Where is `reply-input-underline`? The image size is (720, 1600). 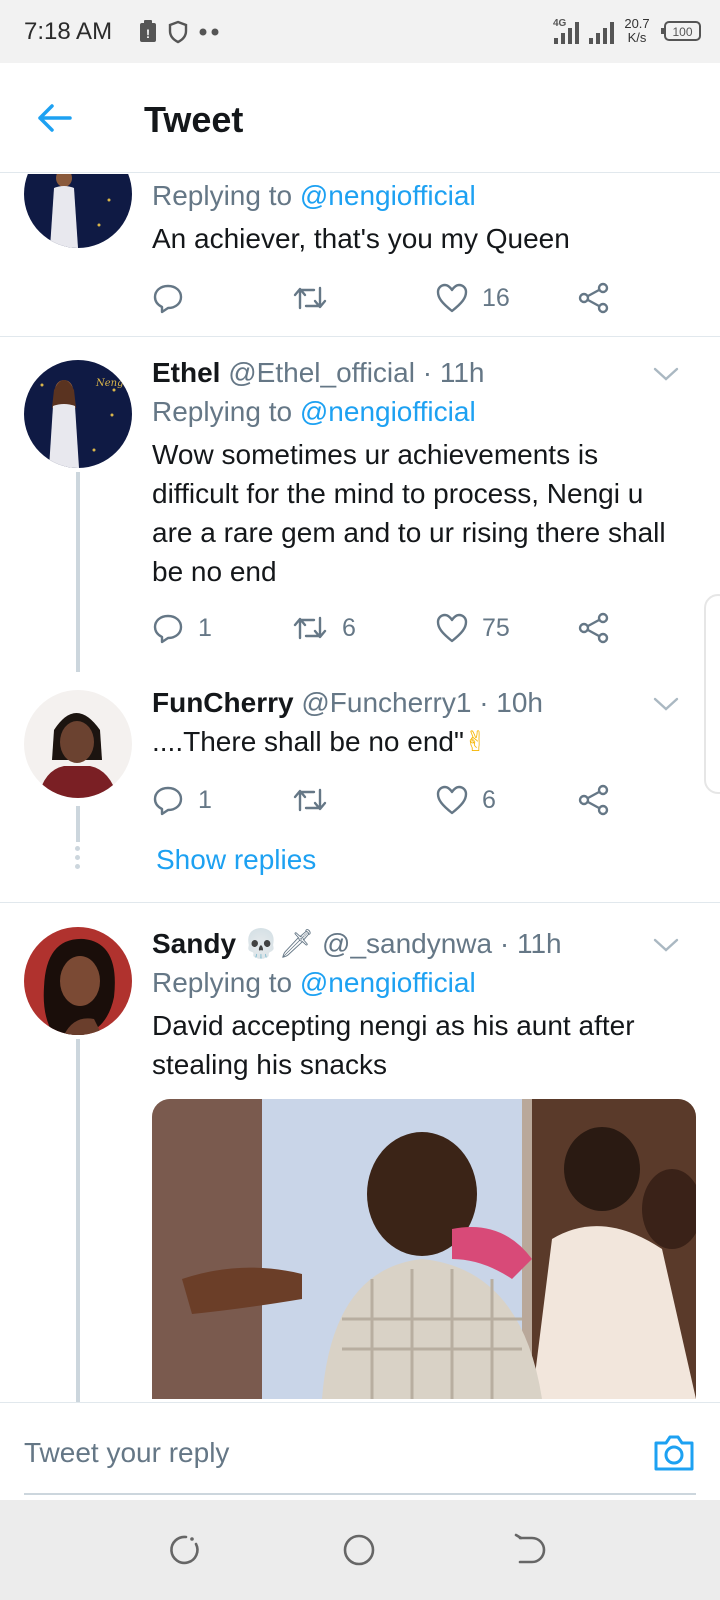
reply-input-underline is located at coordinates (360, 1494).